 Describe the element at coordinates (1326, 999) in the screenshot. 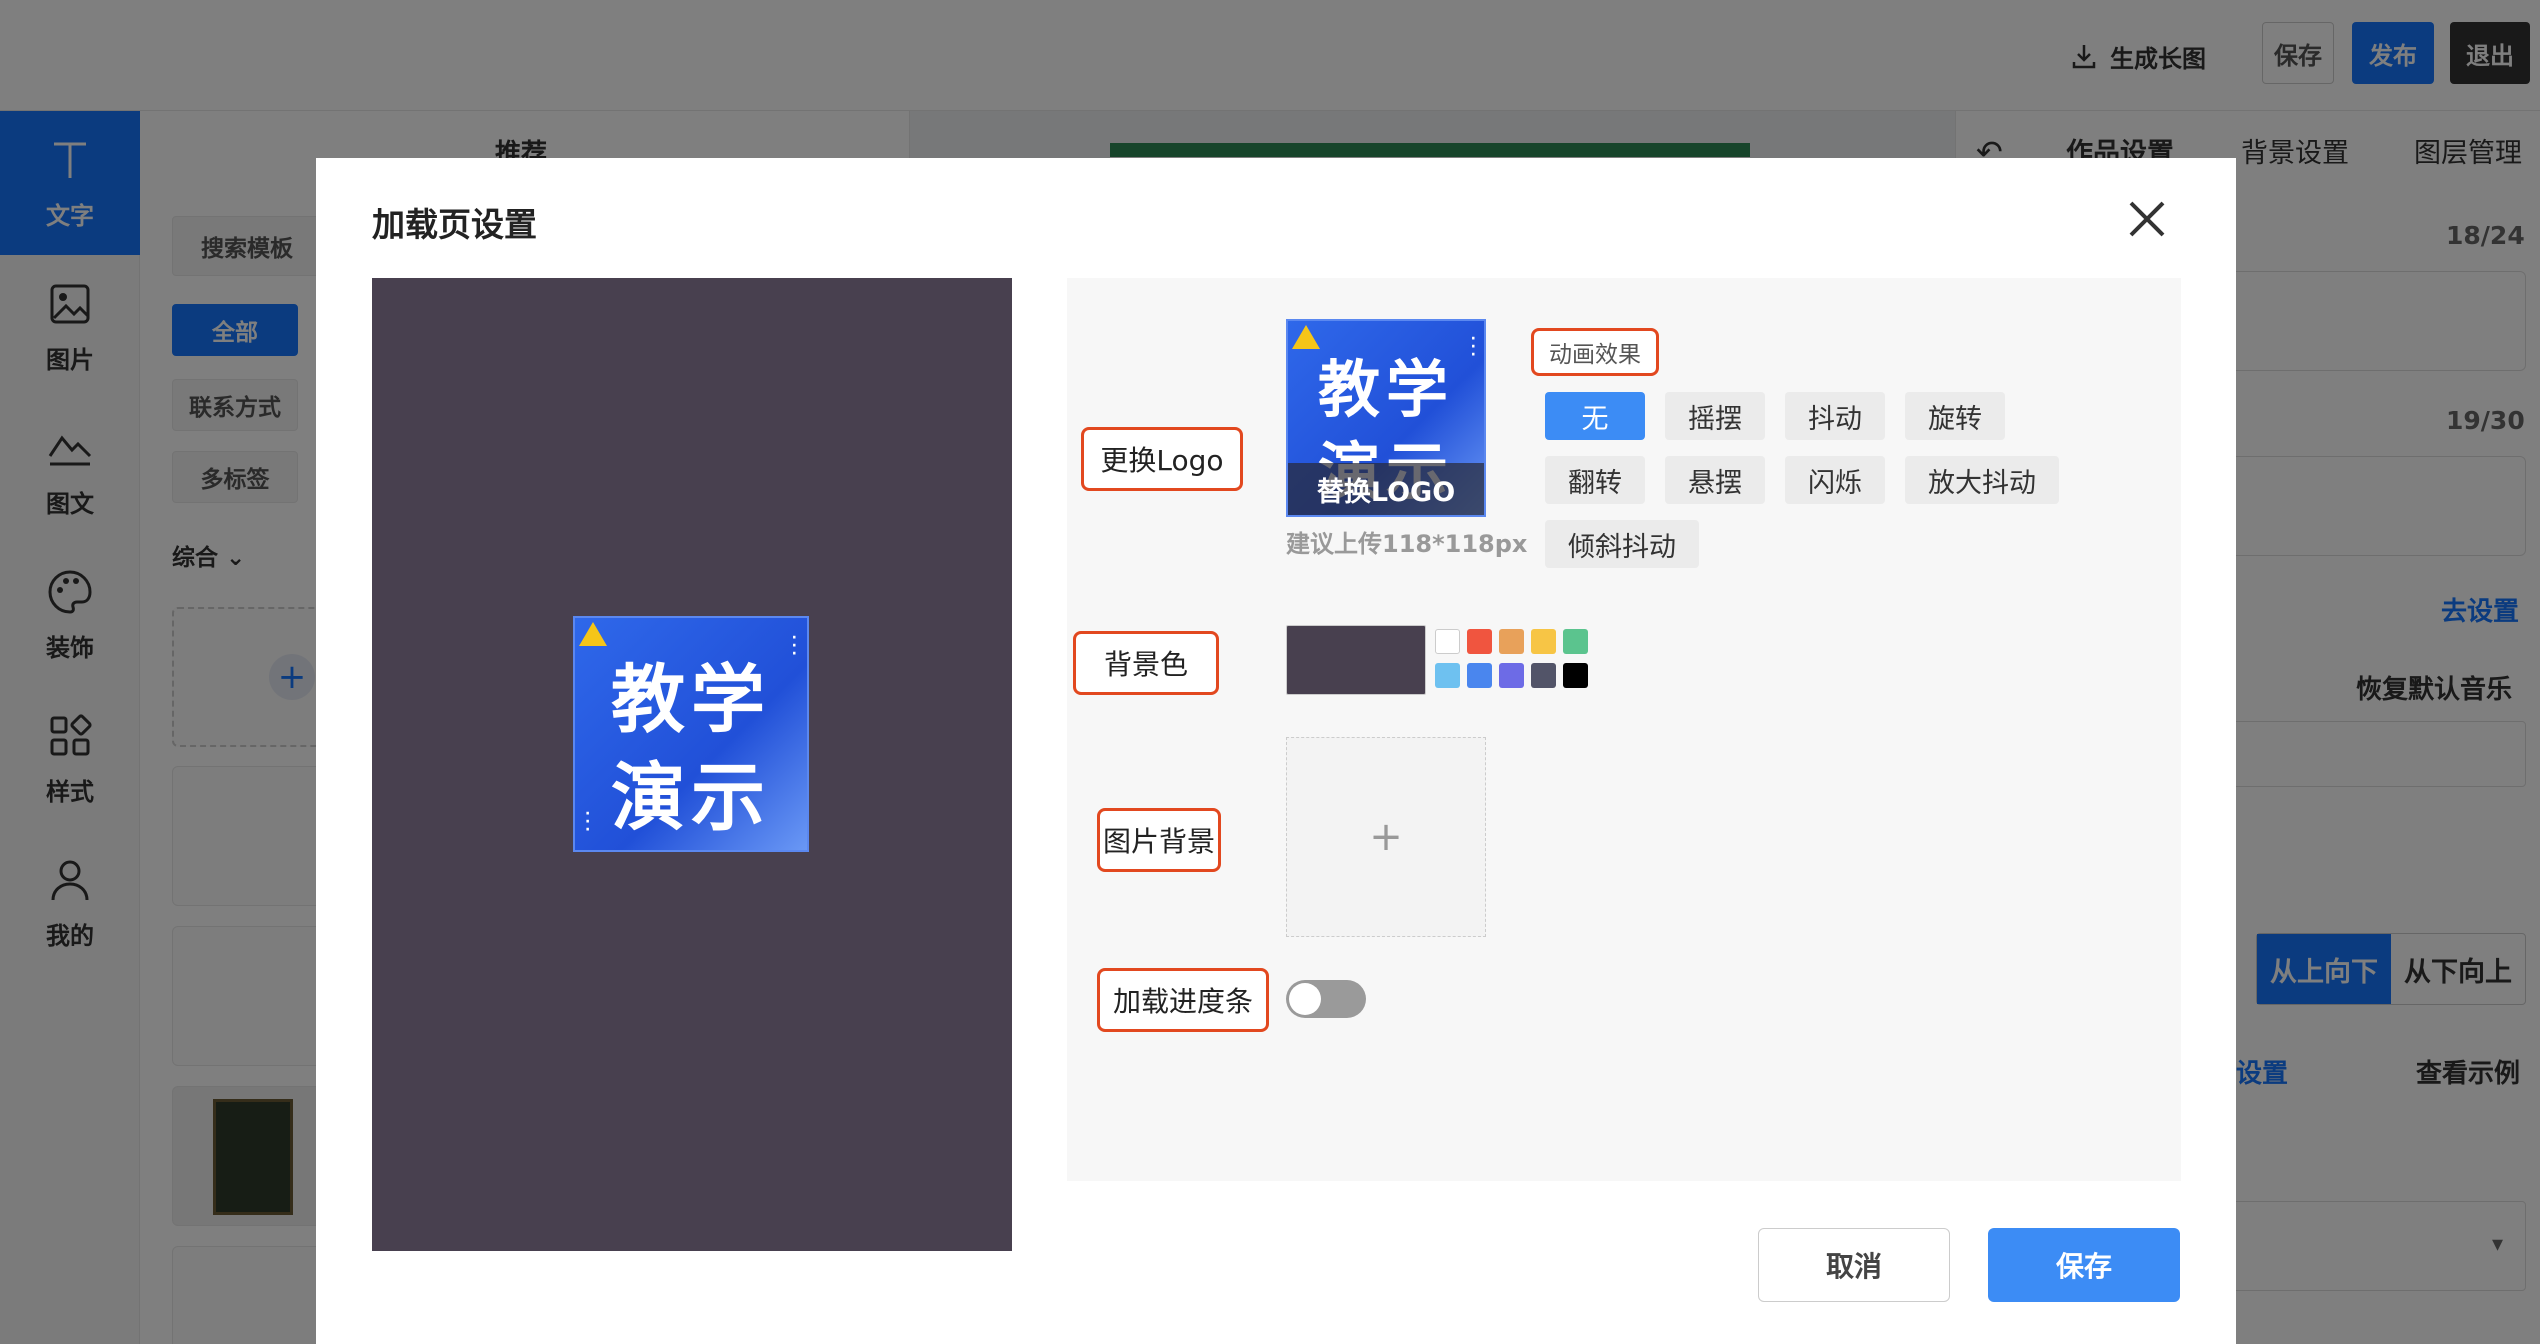

I see `loading-progress-toggle` at that location.